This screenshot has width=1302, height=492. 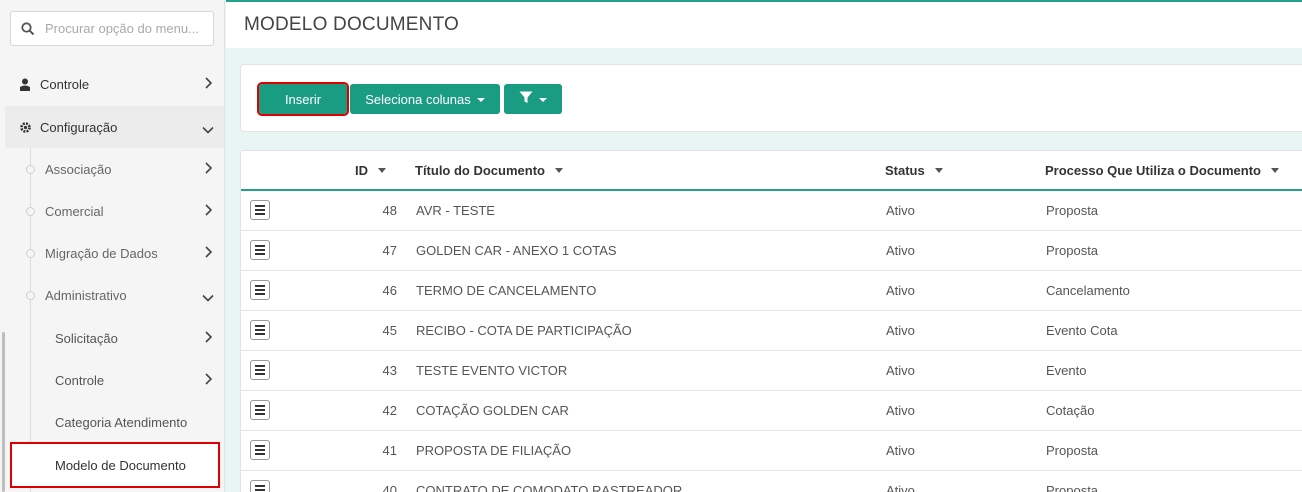 What do you see at coordinates (389, 330) in the screenshot?
I see `cell-id: 45` at bounding box center [389, 330].